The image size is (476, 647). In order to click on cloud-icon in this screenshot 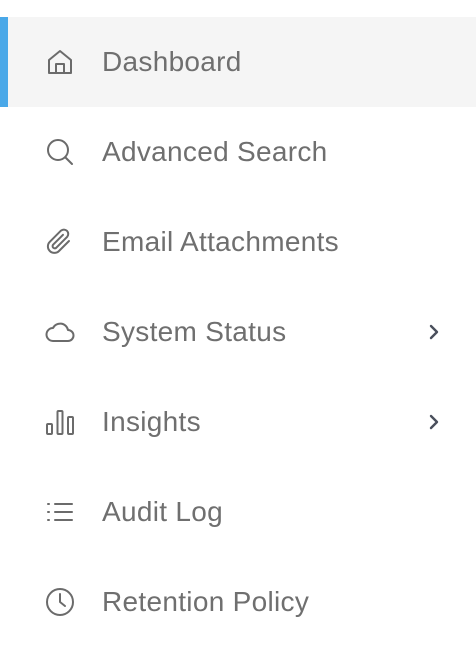, I will do `click(60, 332)`.